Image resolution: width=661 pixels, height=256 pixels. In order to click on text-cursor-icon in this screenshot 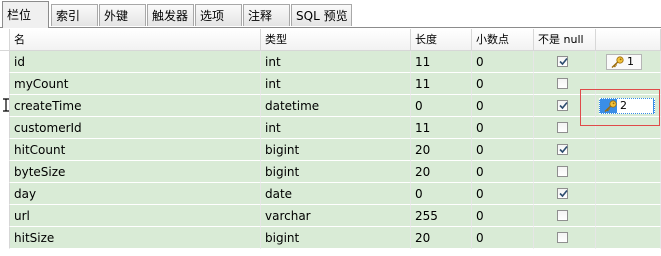, I will do `click(6, 105)`.